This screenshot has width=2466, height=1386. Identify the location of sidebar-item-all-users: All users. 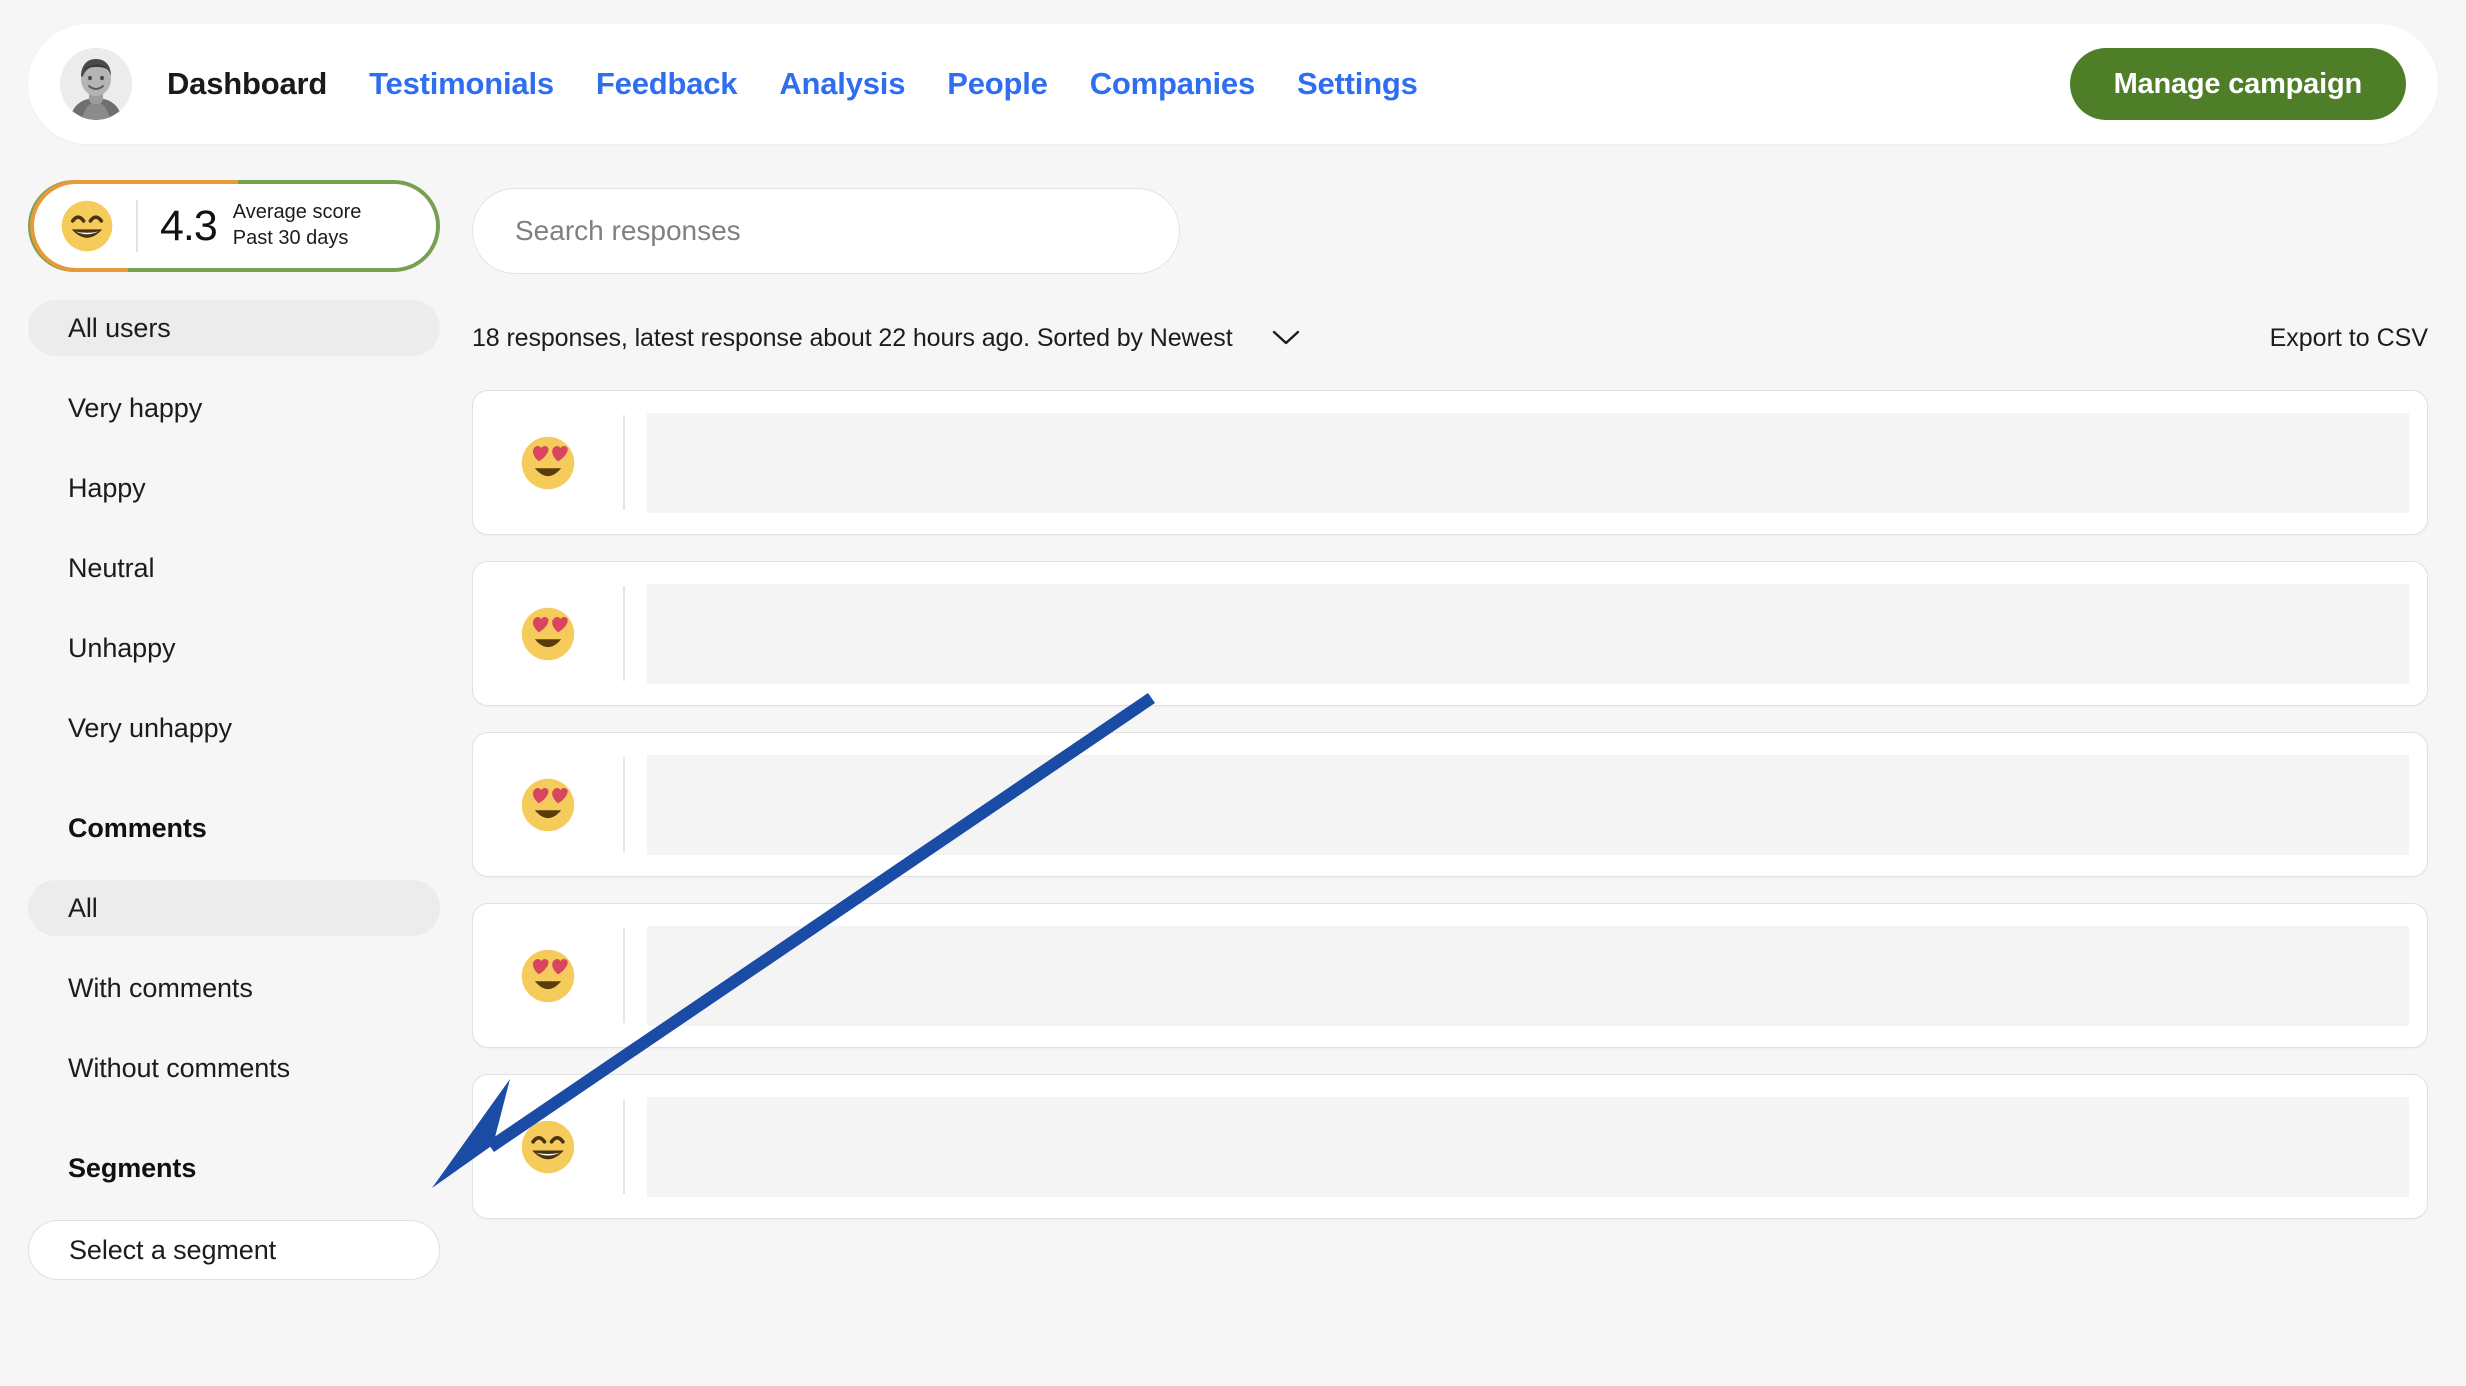
(234, 328).